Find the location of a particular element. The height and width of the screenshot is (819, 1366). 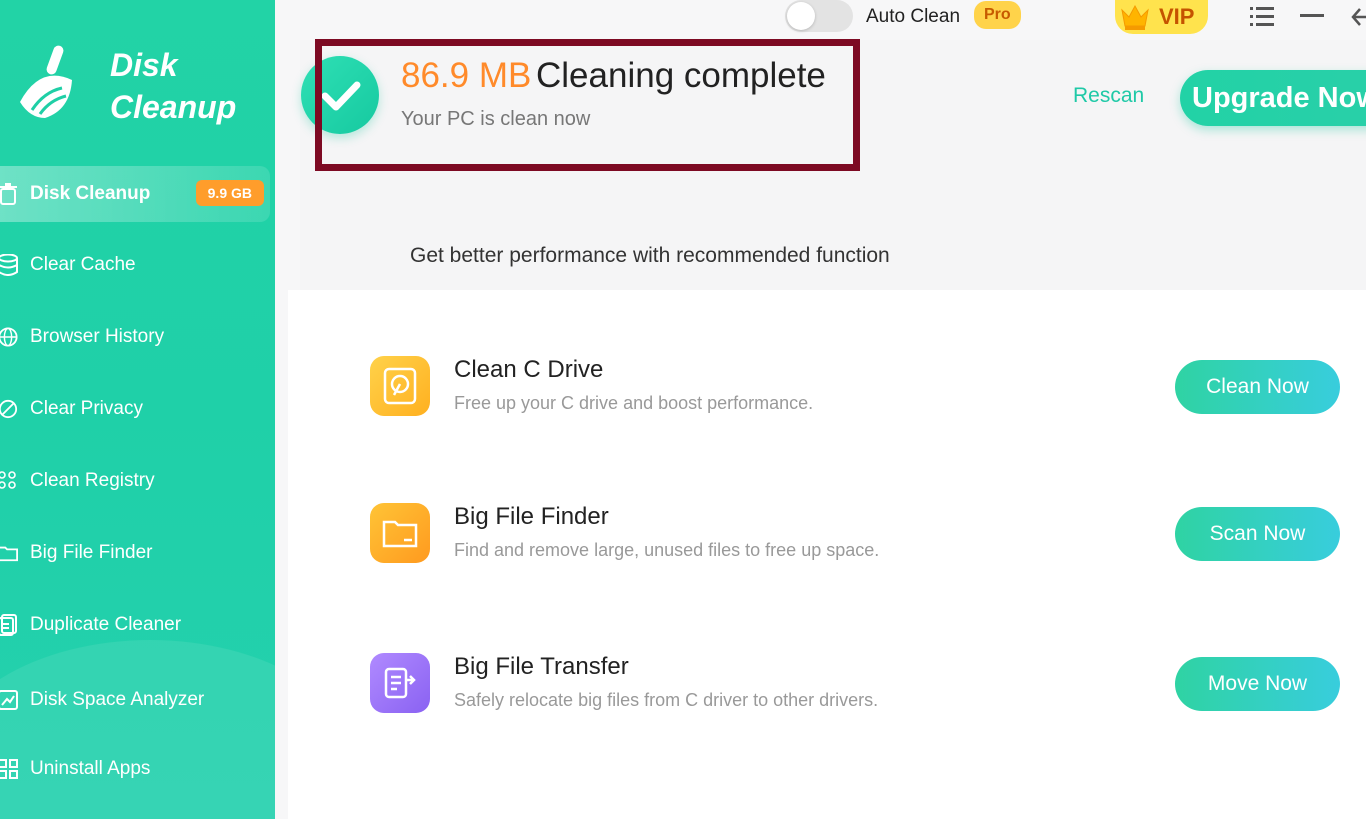

duplicate-icon is located at coordinates (9, 625).